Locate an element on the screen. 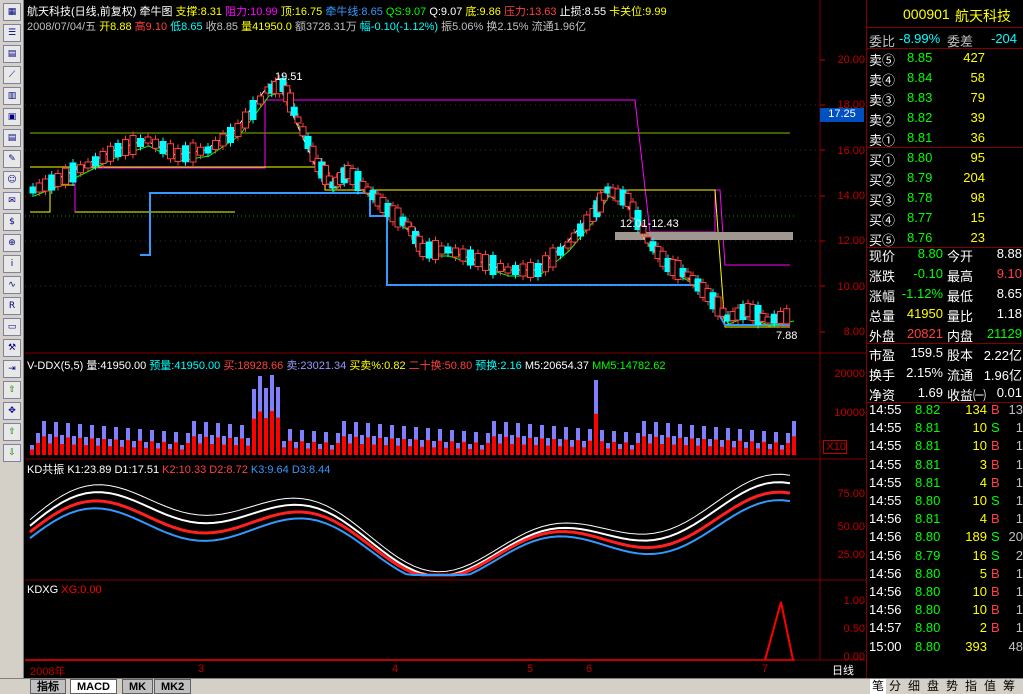 This screenshot has height=694, width=1023. x-tick: 7 is located at coordinates (765, 669).